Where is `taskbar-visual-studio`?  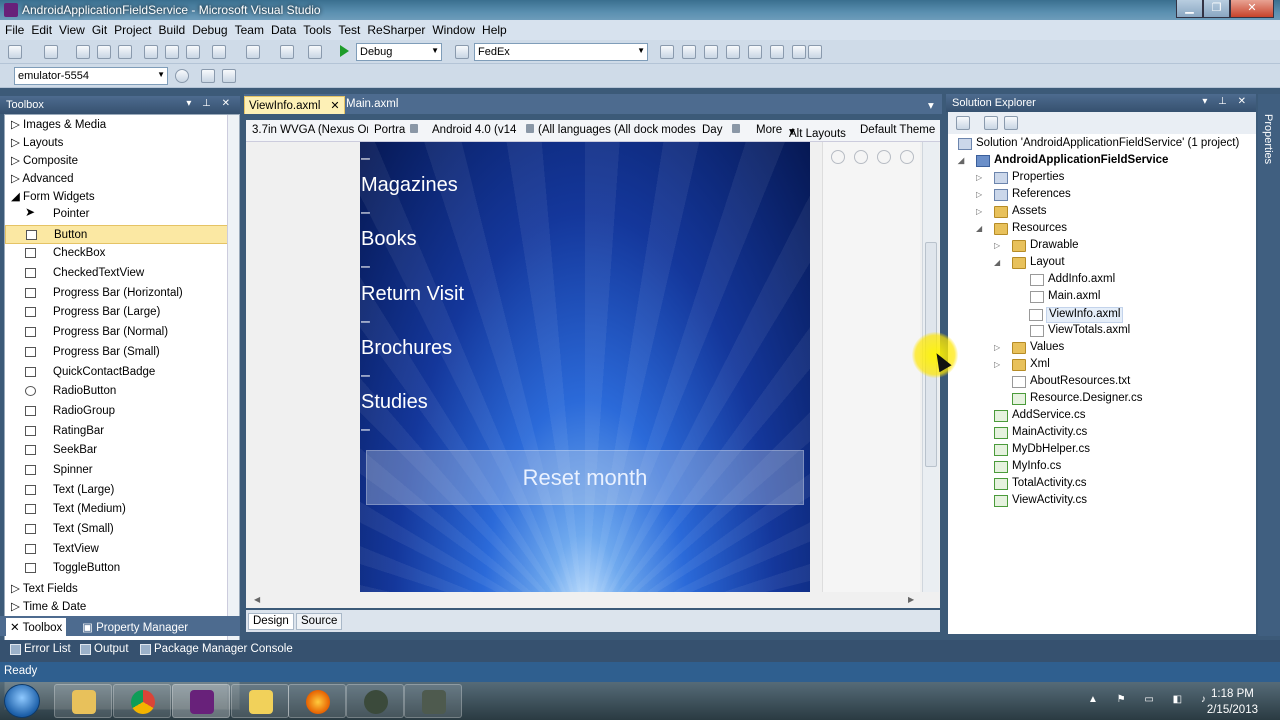
taskbar-visual-studio is located at coordinates (201, 701).